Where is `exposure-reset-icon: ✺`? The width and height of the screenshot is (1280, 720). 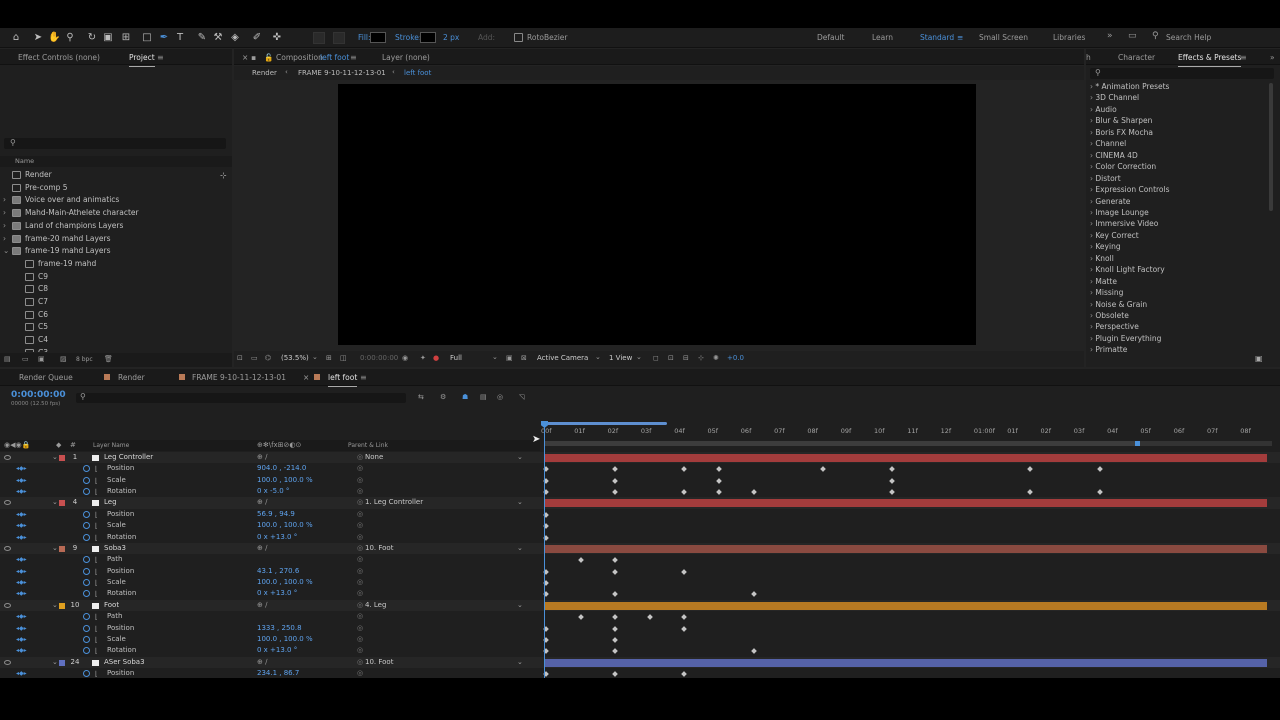 exposure-reset-icon: ✺ is located at coordinates (716, 358).